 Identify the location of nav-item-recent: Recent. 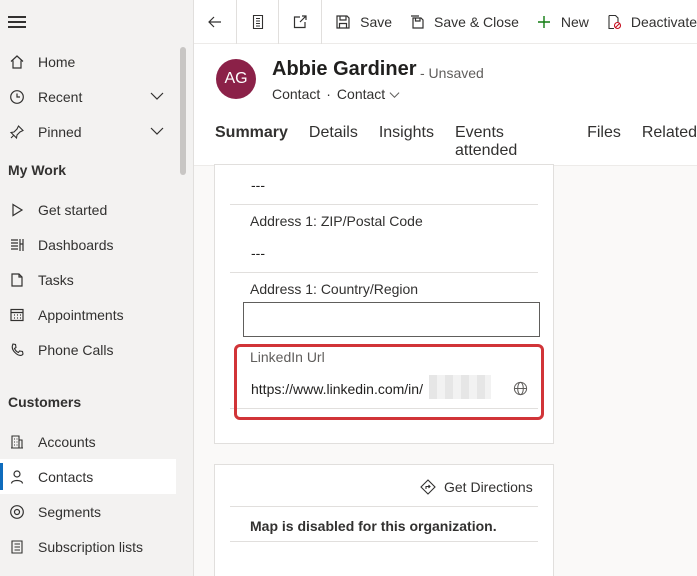
(88, 96).